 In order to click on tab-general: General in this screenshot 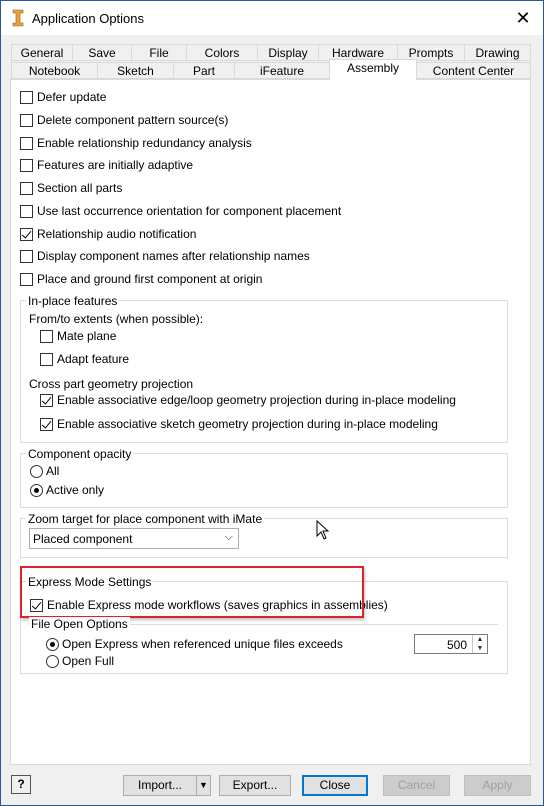, I will do `click(42, 52)`.